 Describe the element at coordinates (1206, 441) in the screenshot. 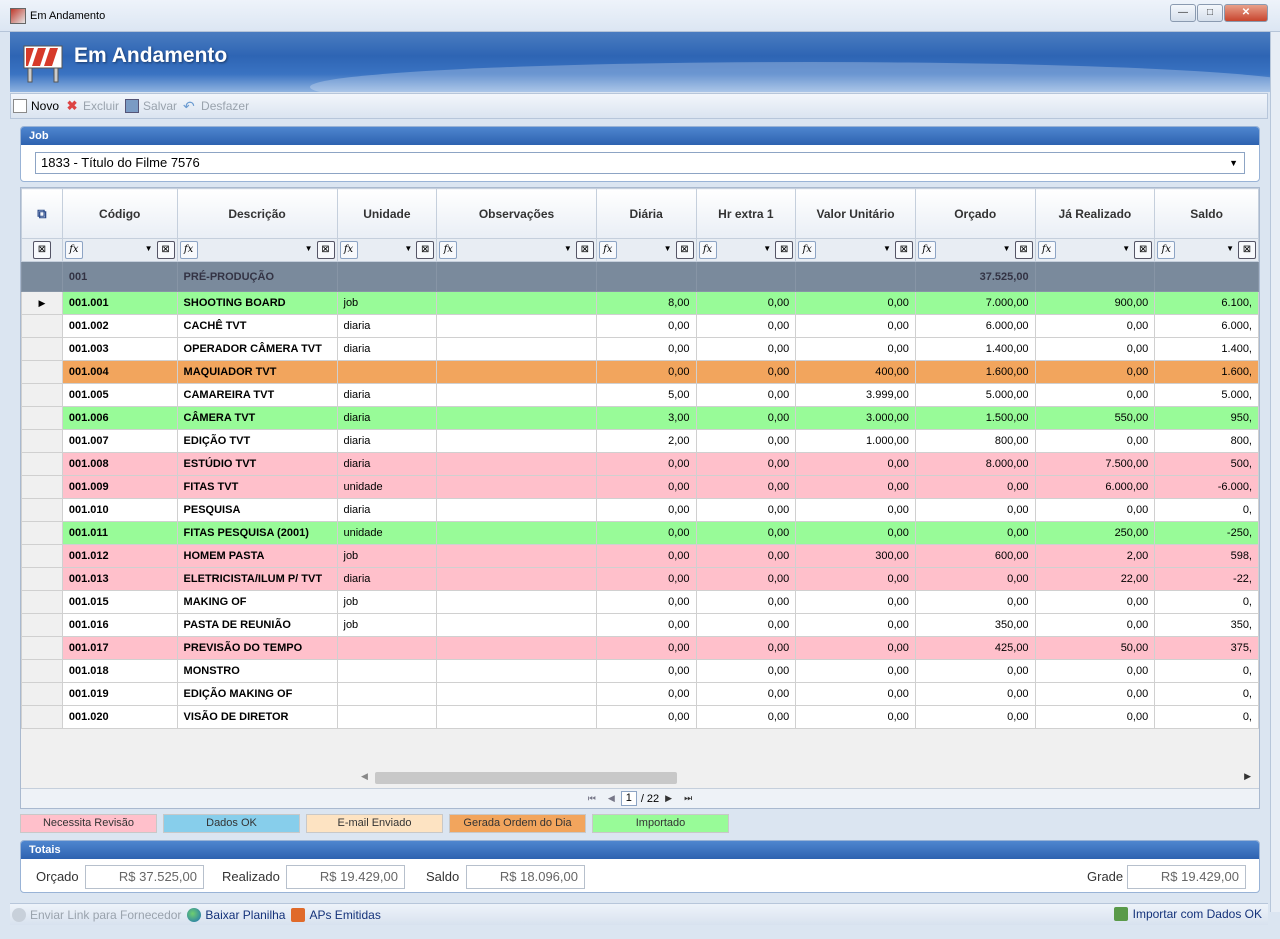

I see `saldo-cell: 800,` at that location.